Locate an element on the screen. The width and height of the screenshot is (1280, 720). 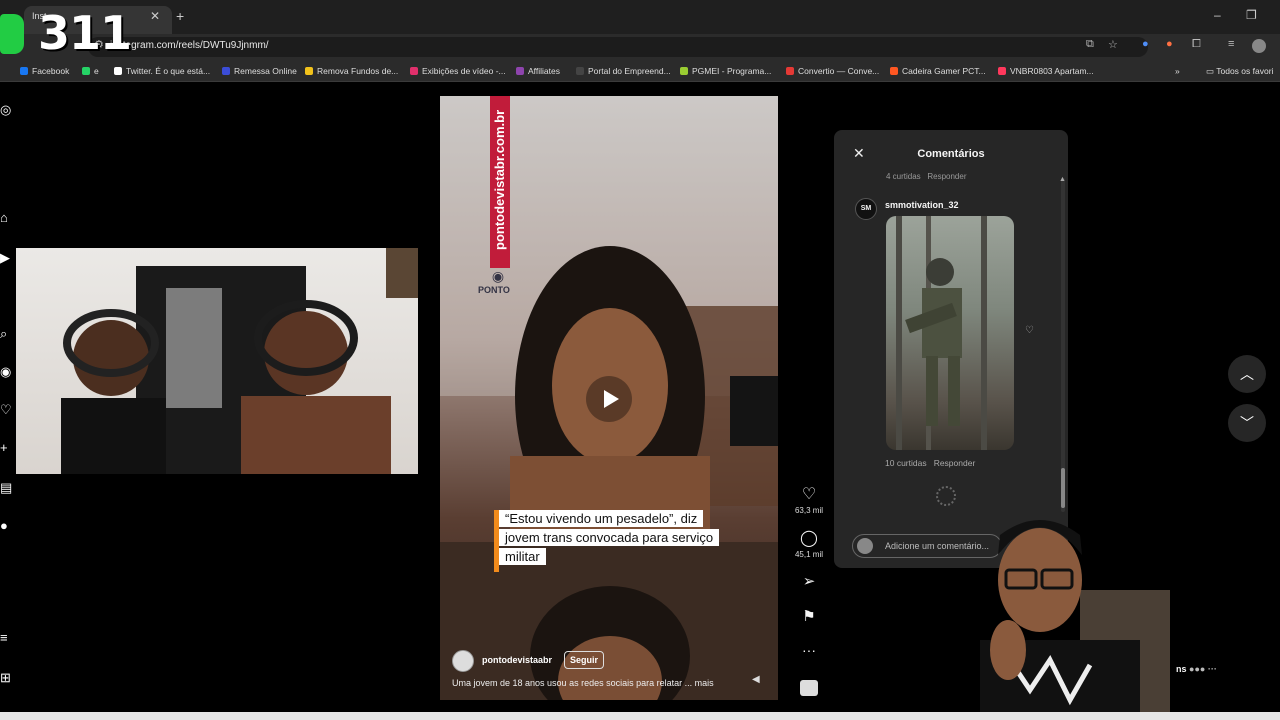
comment-likes: 10 curtidas is located at coordinates (906, 463).